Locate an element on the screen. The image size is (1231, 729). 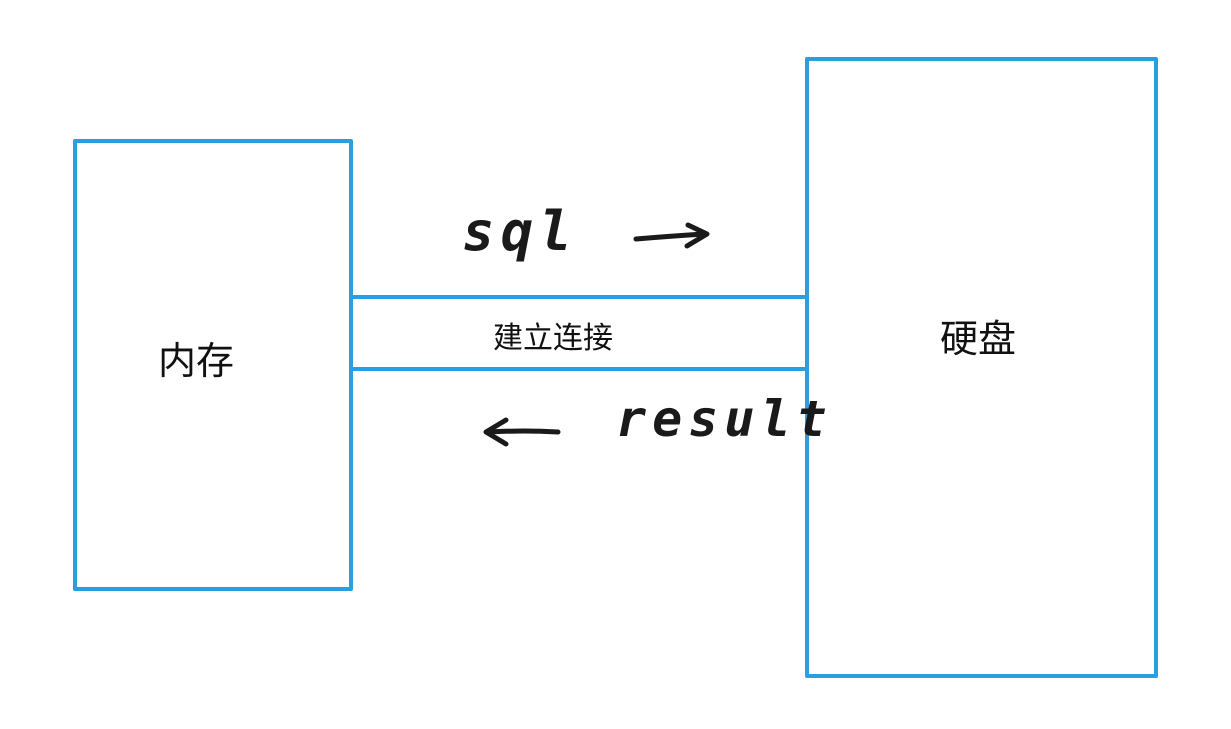
memory-label: 内存 is located at coordinates (196, 361).